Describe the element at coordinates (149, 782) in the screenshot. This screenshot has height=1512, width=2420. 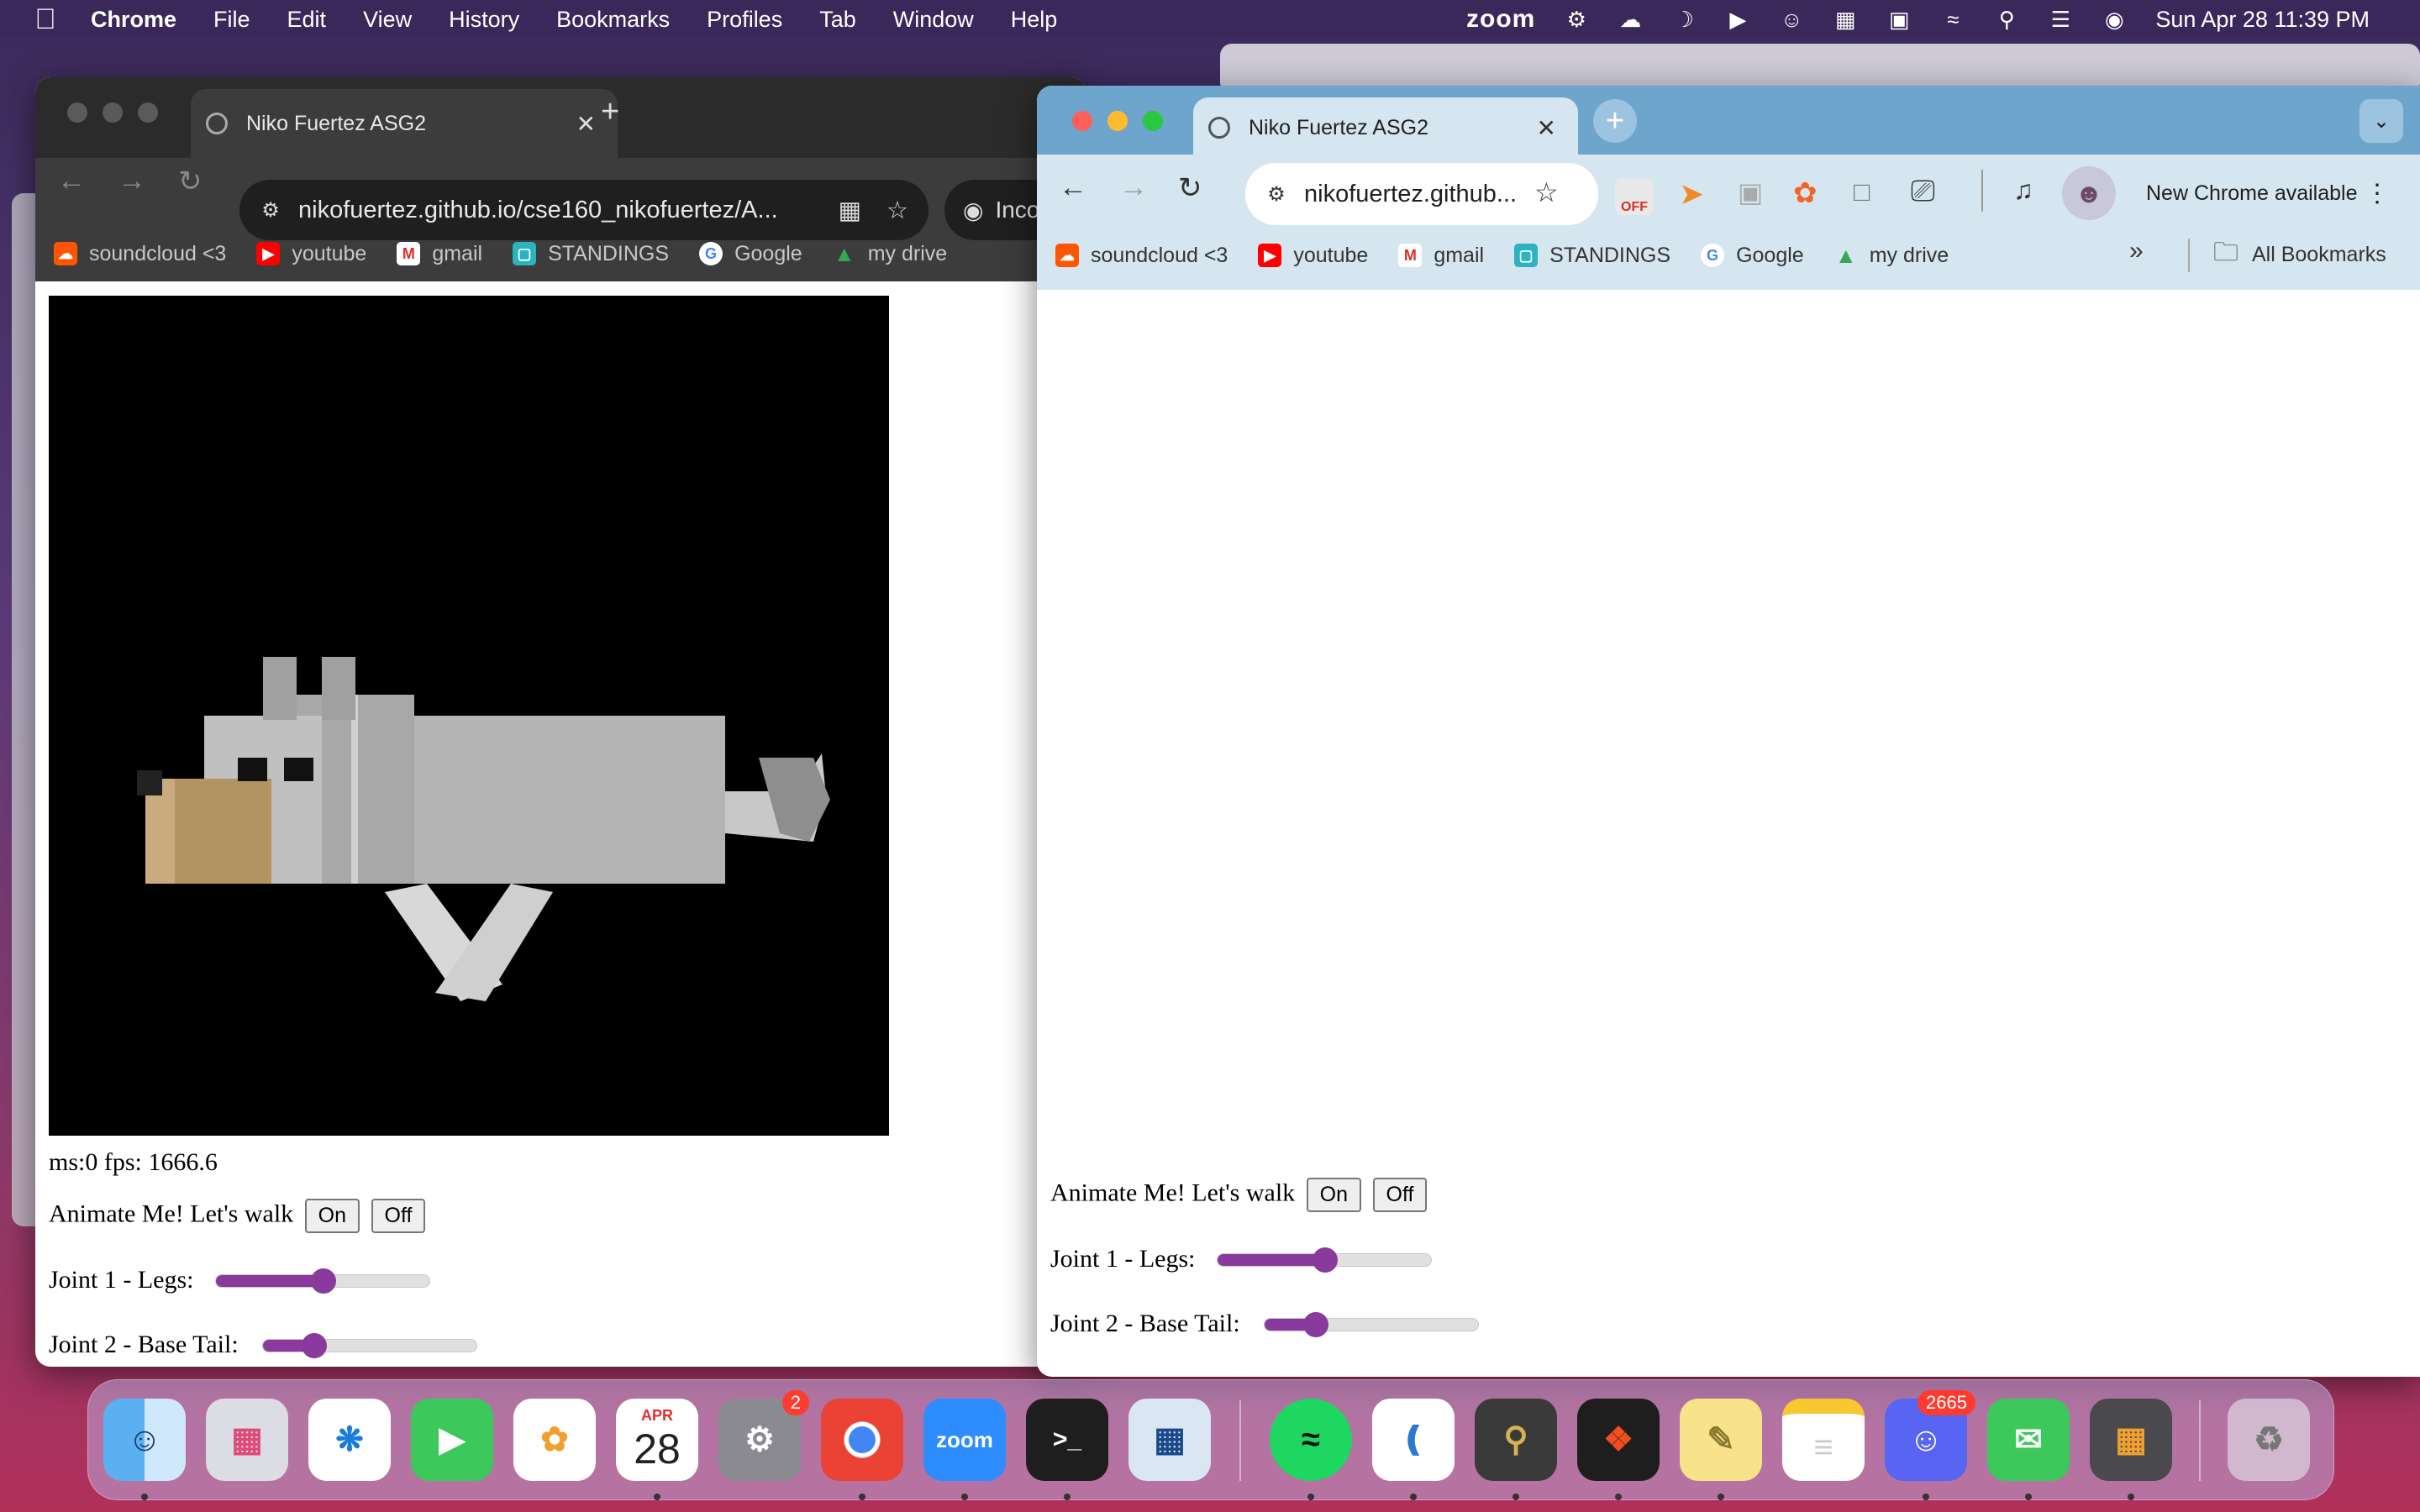
I see `wolf-nose` at that location.